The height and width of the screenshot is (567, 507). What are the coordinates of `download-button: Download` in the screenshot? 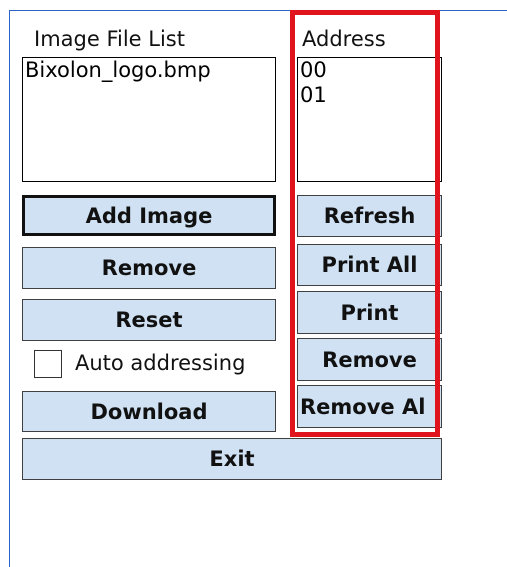 It's located at (149, 411).